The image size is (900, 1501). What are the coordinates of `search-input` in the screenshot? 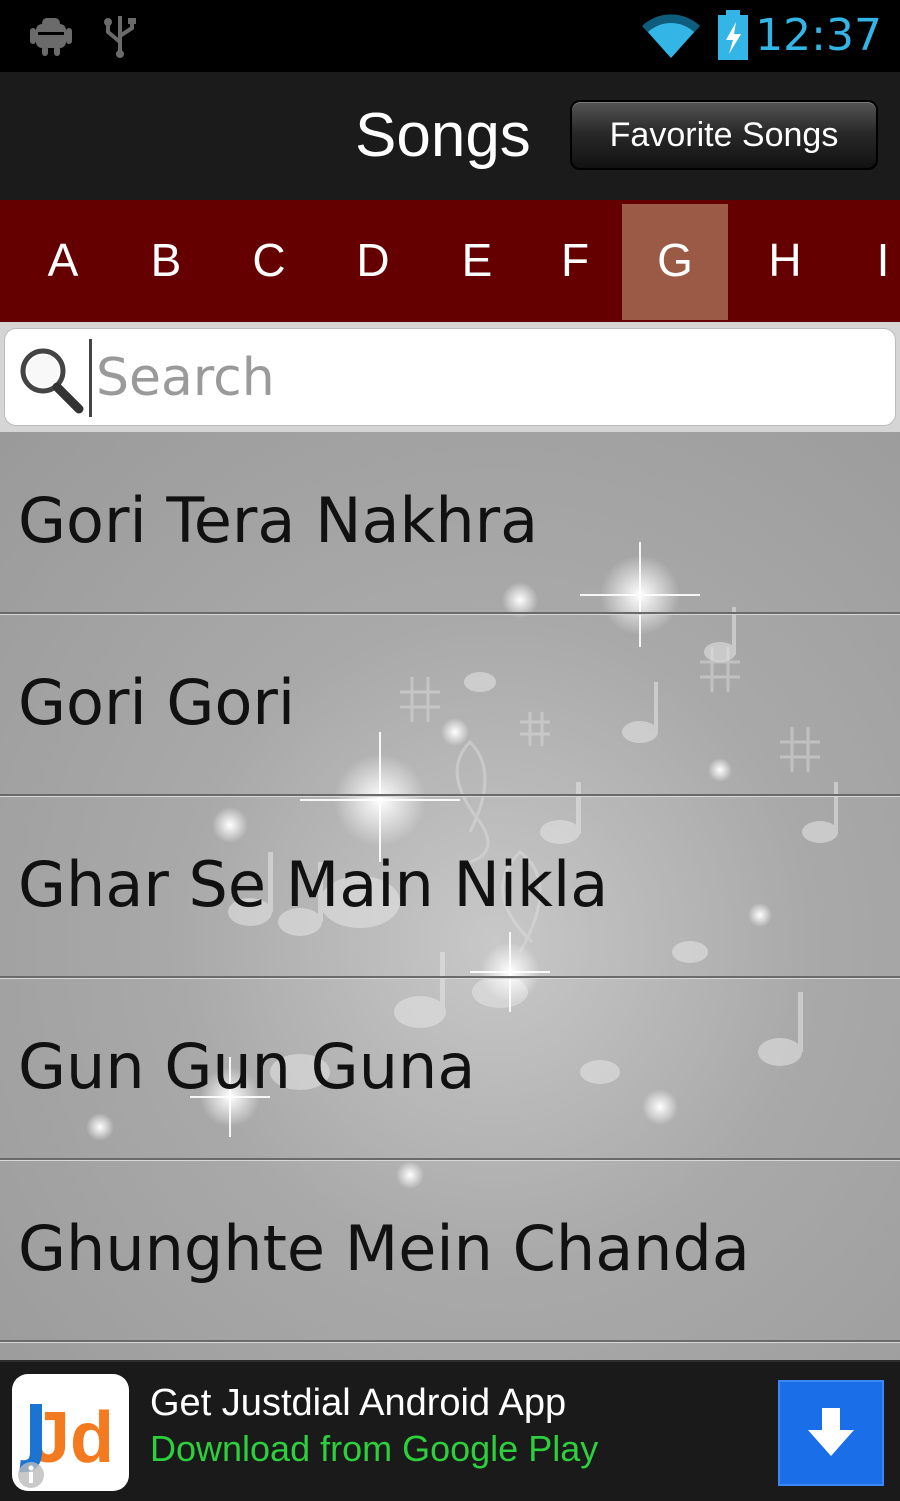 It's located at (482, 378).